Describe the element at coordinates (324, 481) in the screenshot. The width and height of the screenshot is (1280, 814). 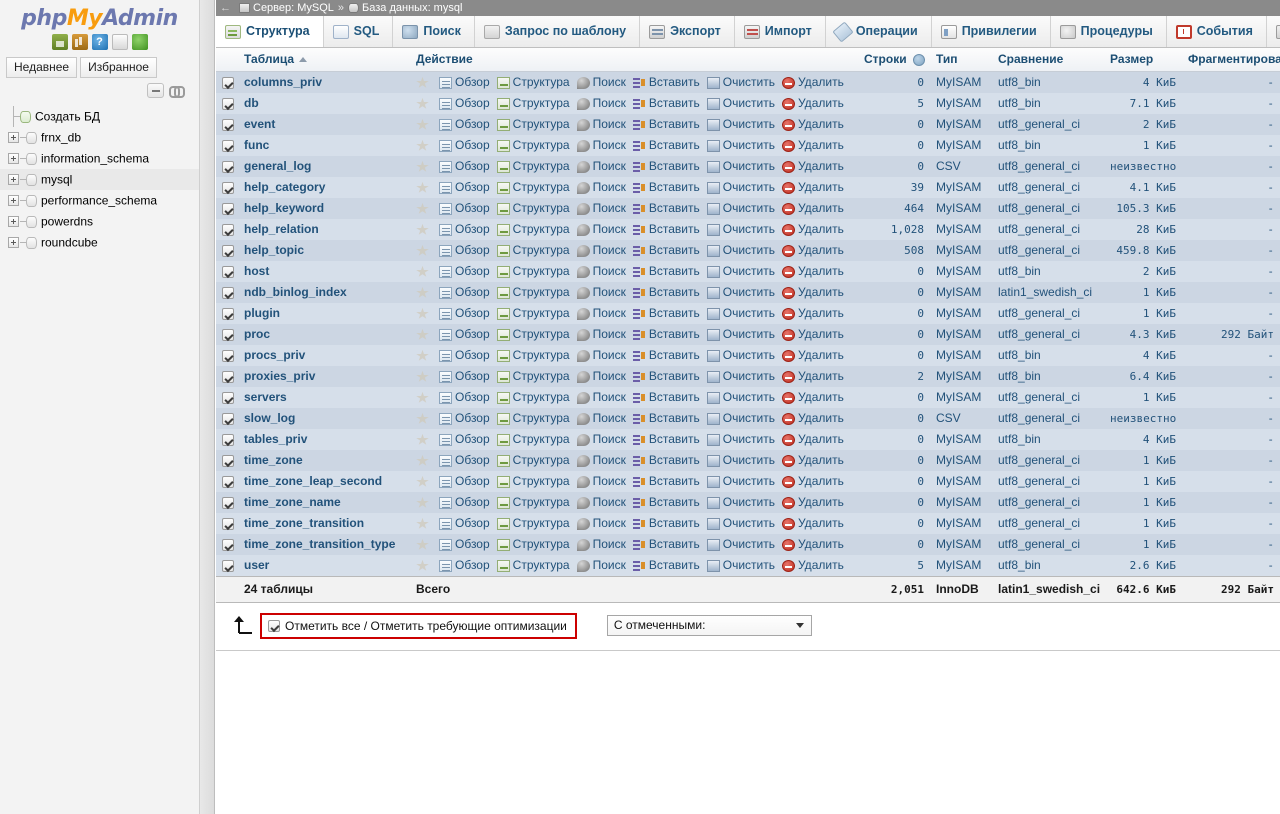
I see `table-name-cell: time_zone_leap_second` at that location.